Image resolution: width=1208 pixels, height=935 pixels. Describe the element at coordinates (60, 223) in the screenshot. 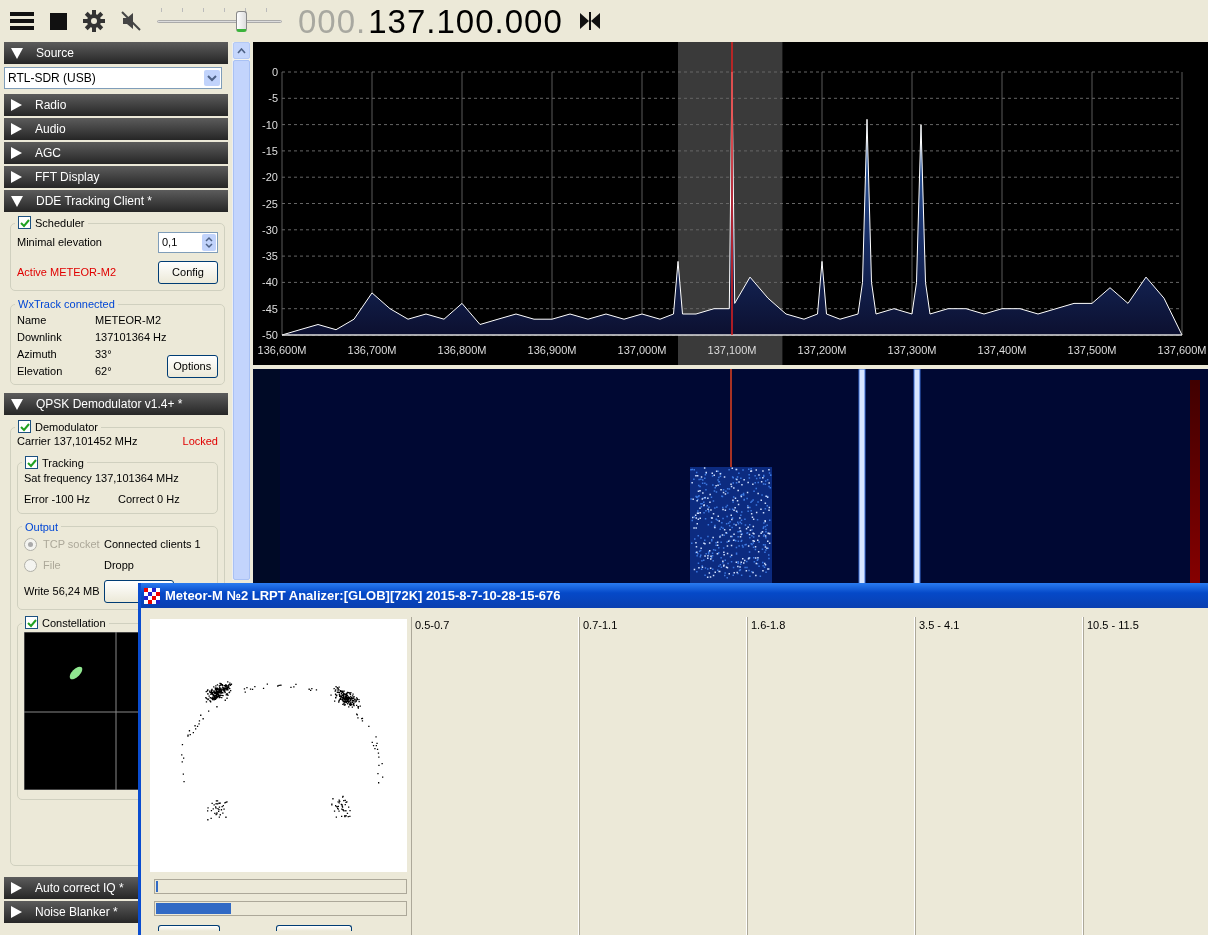

I see `checkbox-label: Scheduler` at that location.